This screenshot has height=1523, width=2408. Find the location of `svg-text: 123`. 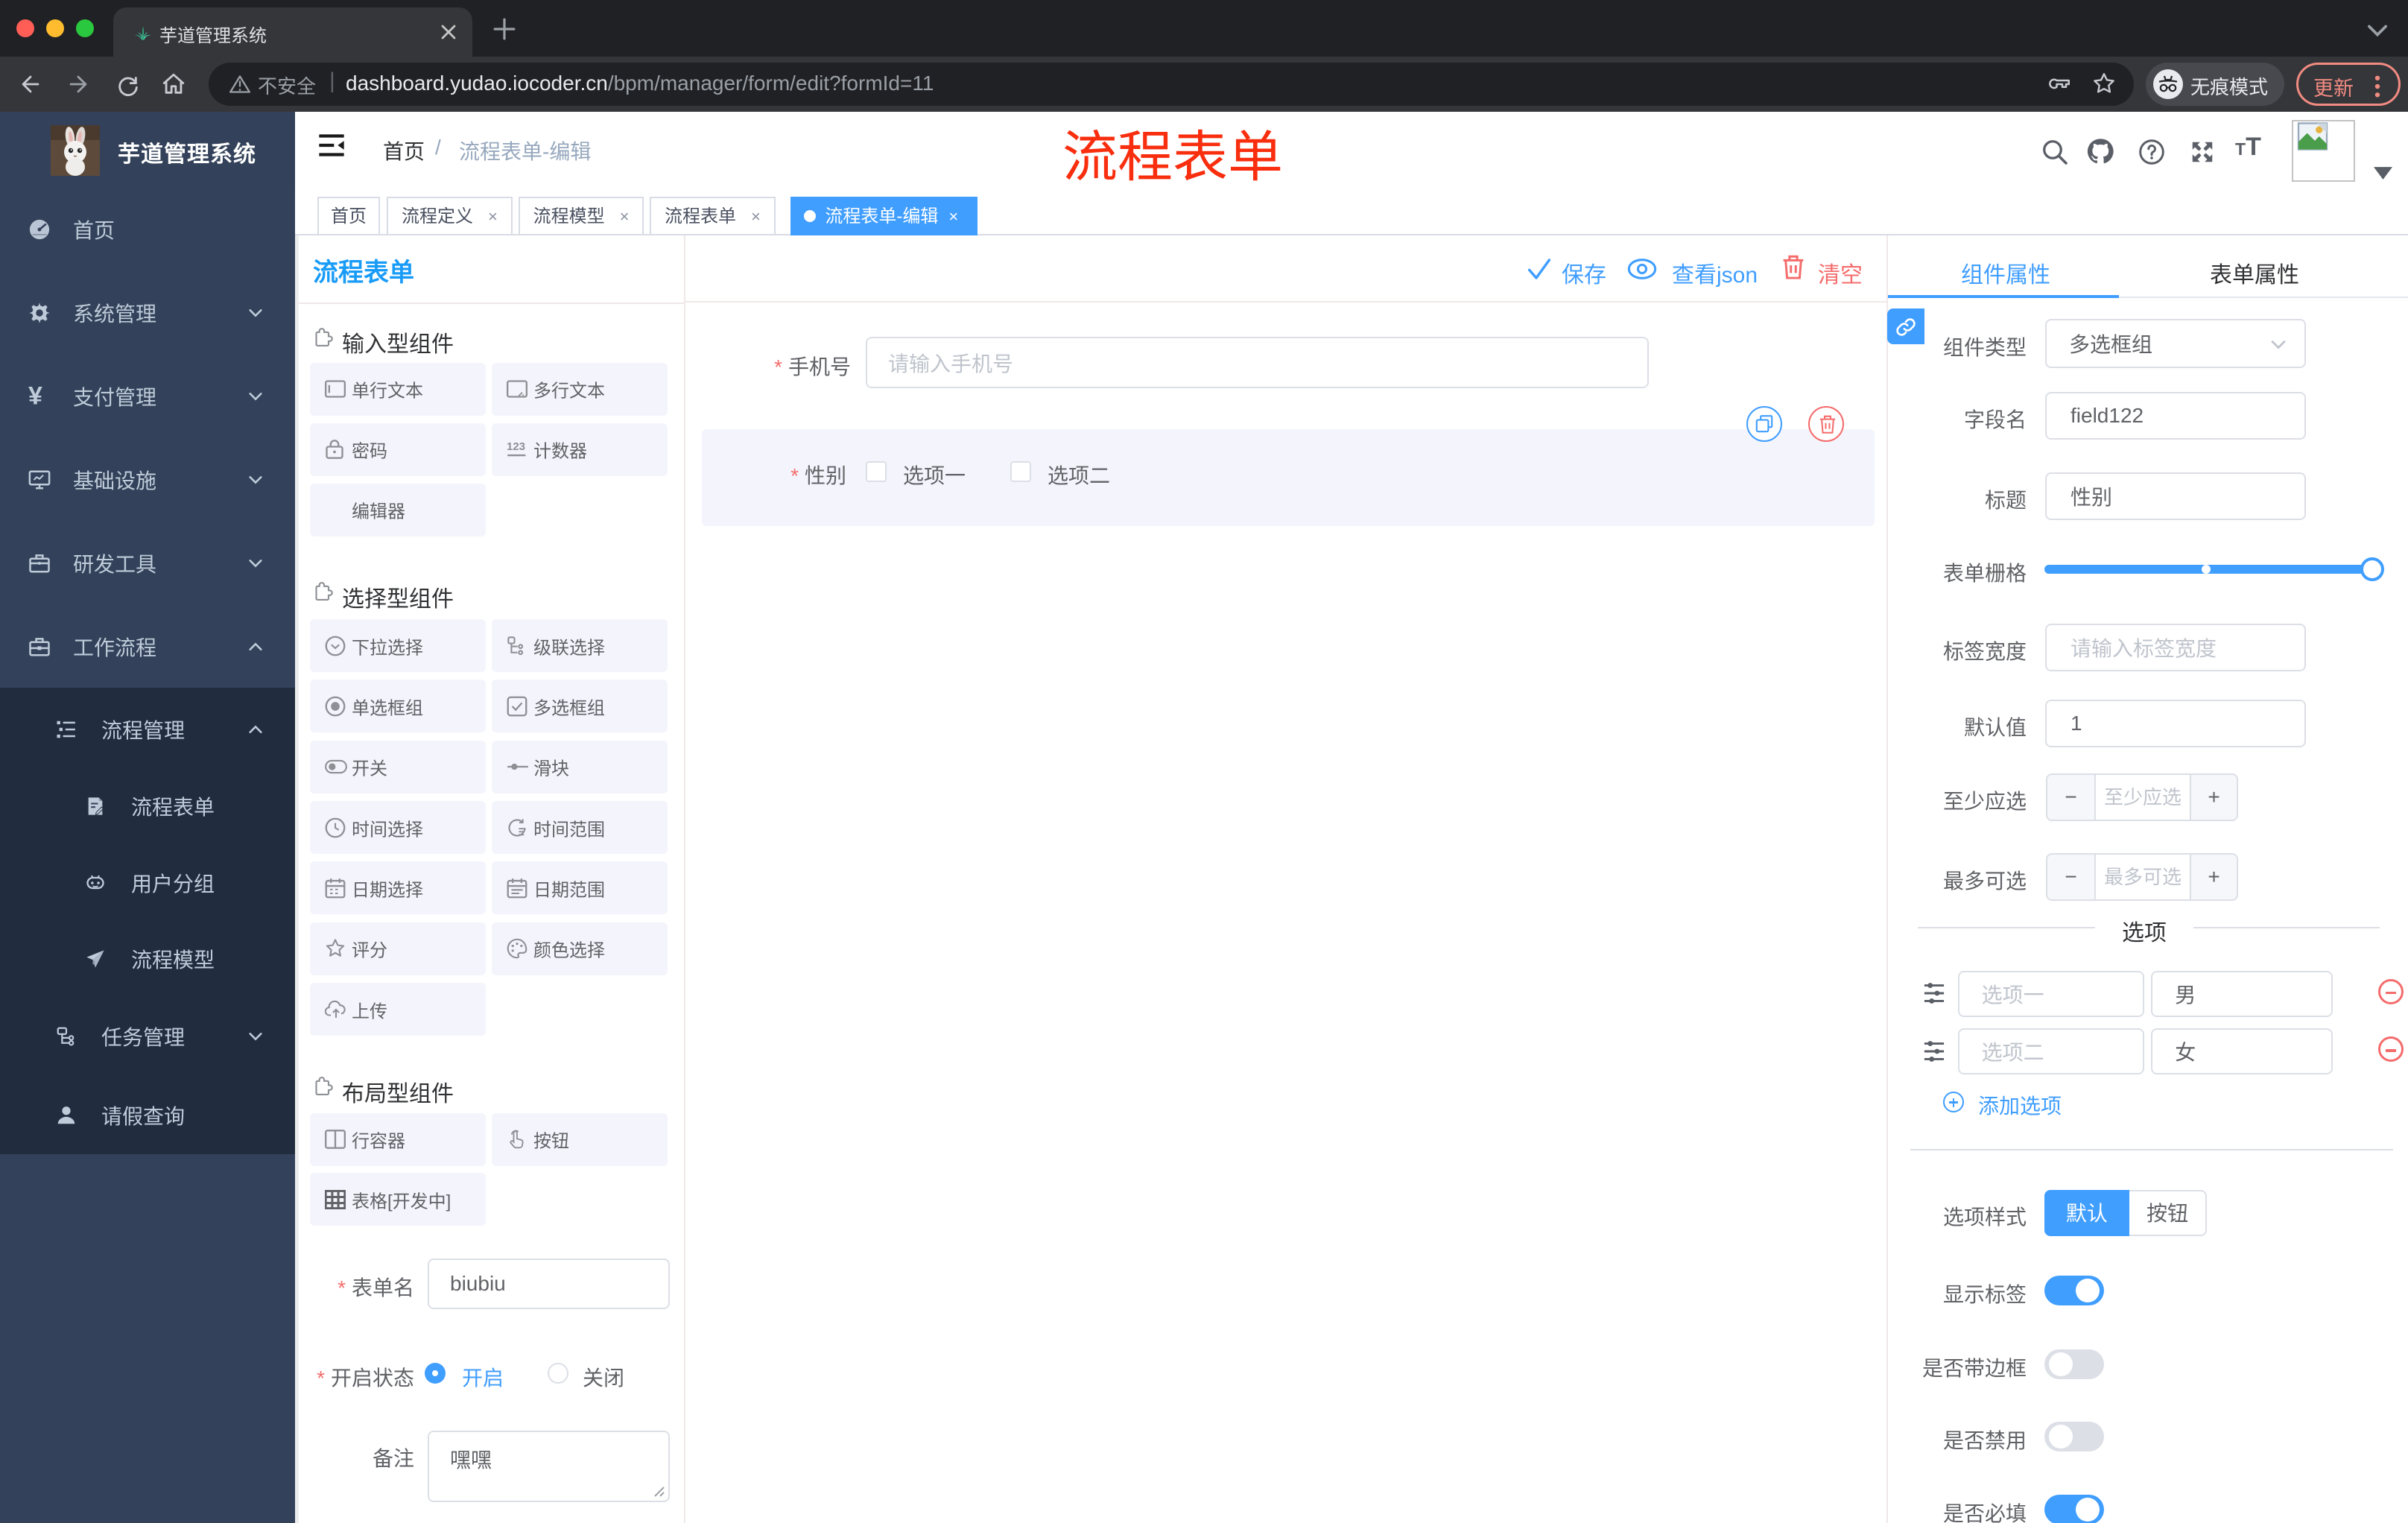

svg-text: 123 is located at coordinates (516, 446).